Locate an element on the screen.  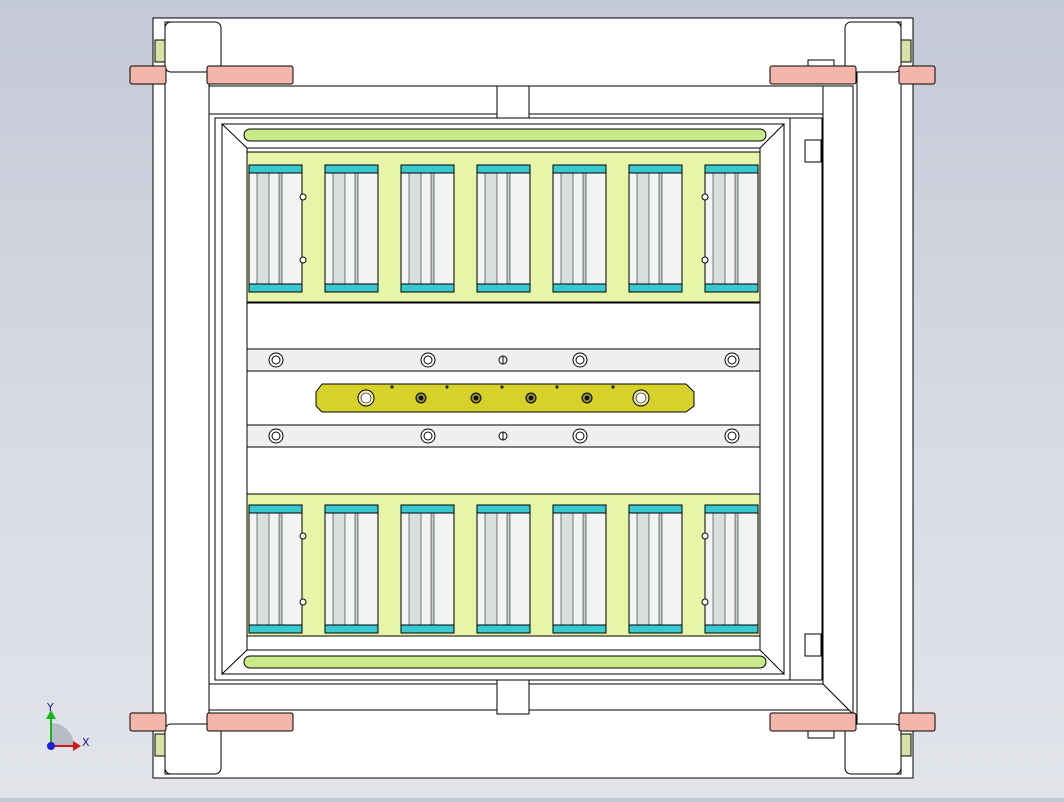
coordinate-triad-icon: Y X is located at coordinates (68, 726).